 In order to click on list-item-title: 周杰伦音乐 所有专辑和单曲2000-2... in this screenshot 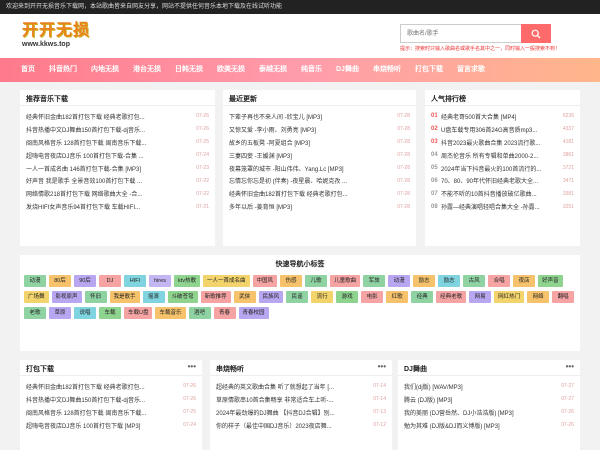, I will do `click(500, 155)`.